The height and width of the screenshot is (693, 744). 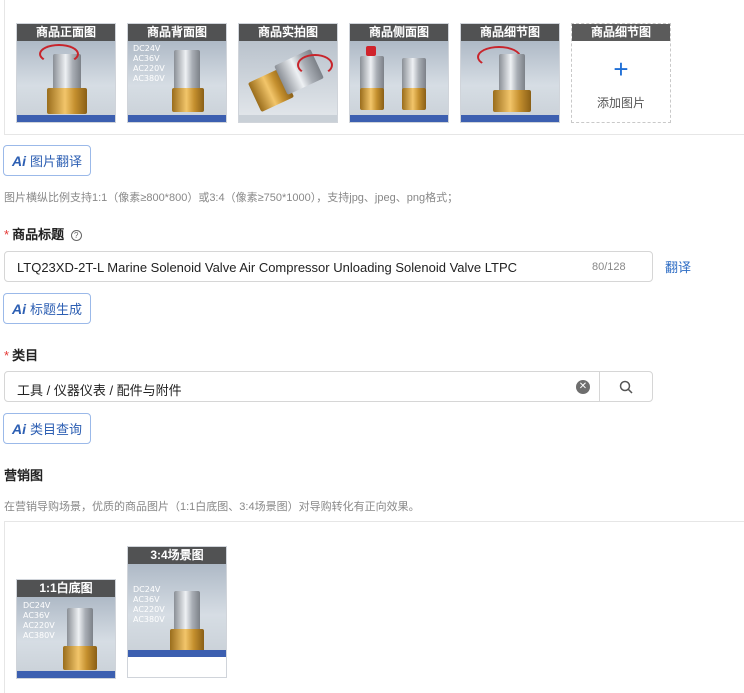 I want to click on label-text: 商品标题, so click(x=38, y=234).